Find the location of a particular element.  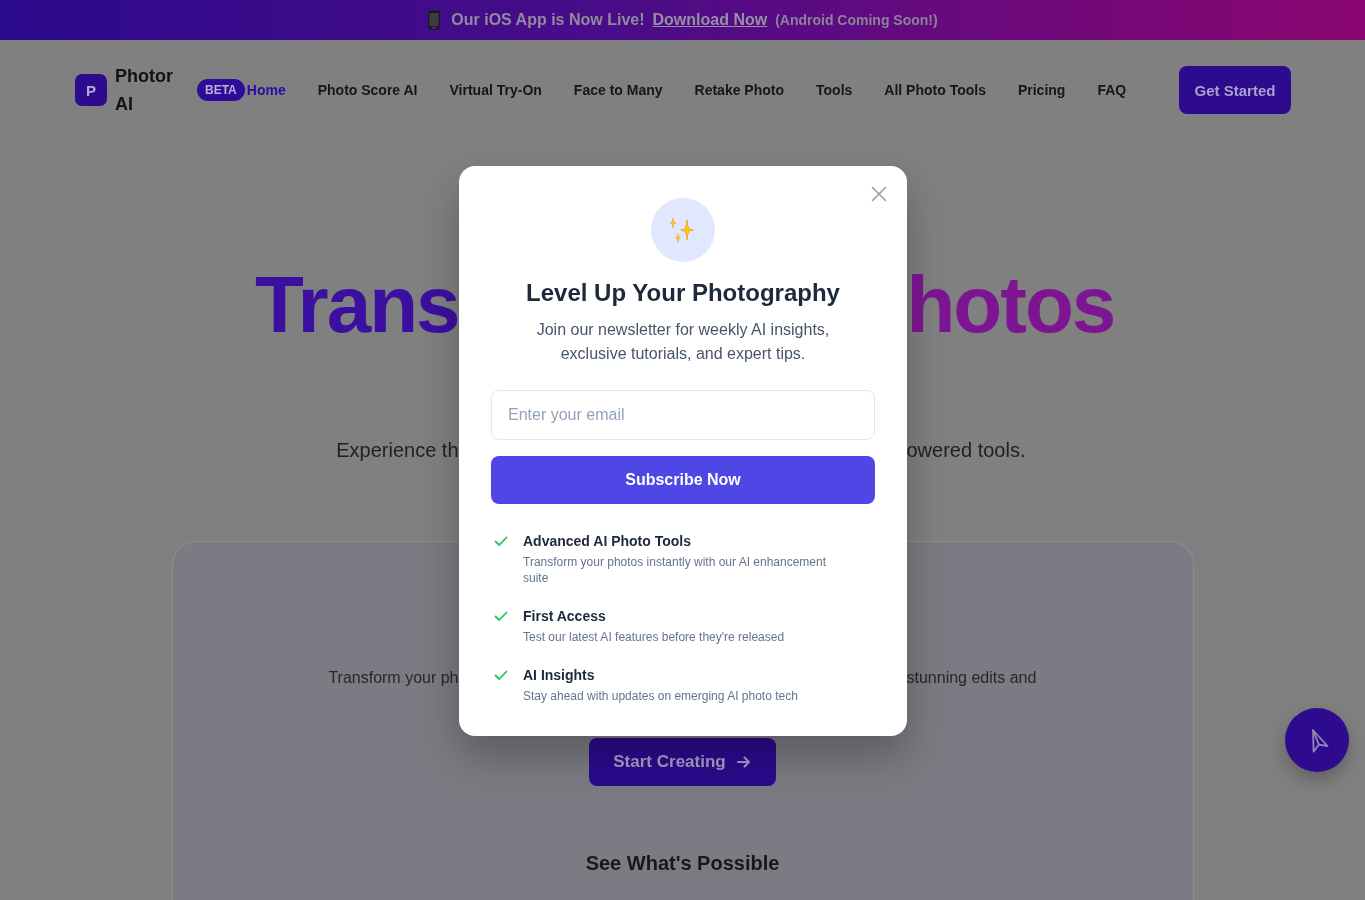

feature-description: Transform your photos instantly with our AI enhancement suite is located at coordinates (675, 570).